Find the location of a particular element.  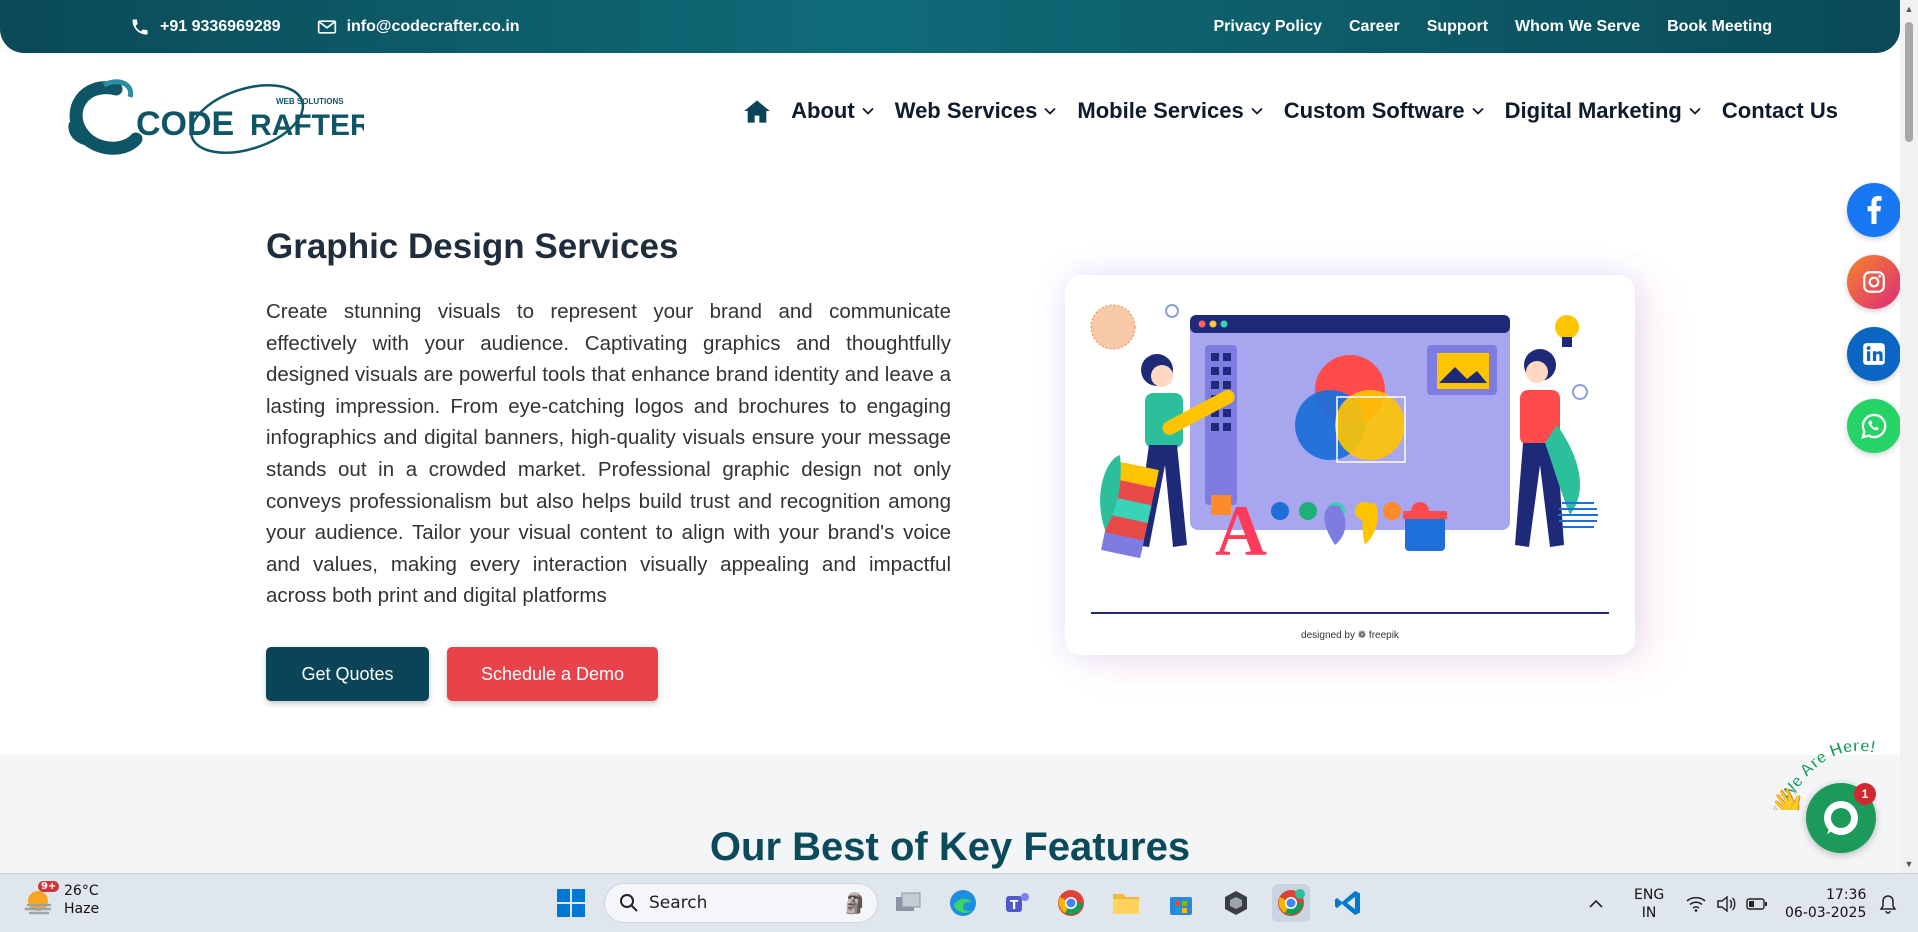

contact-info: +91 9336969289 info@codecrafter.co.in is located at coordinates (325, 27).